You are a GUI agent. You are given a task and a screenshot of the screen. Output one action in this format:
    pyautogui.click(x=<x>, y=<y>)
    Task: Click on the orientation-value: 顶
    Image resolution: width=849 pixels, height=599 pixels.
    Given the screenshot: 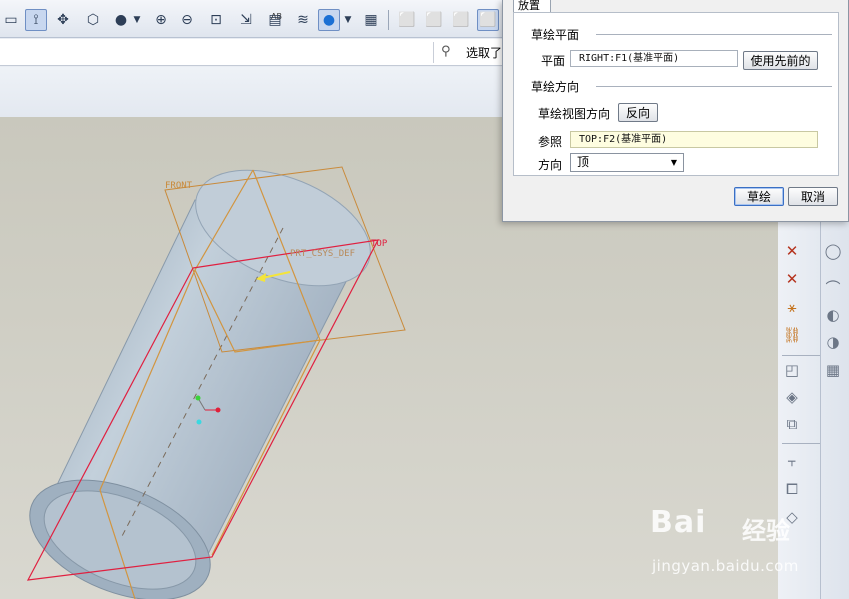 What is the action you would take?
    pyautogui.click(x=583, y=162)
    